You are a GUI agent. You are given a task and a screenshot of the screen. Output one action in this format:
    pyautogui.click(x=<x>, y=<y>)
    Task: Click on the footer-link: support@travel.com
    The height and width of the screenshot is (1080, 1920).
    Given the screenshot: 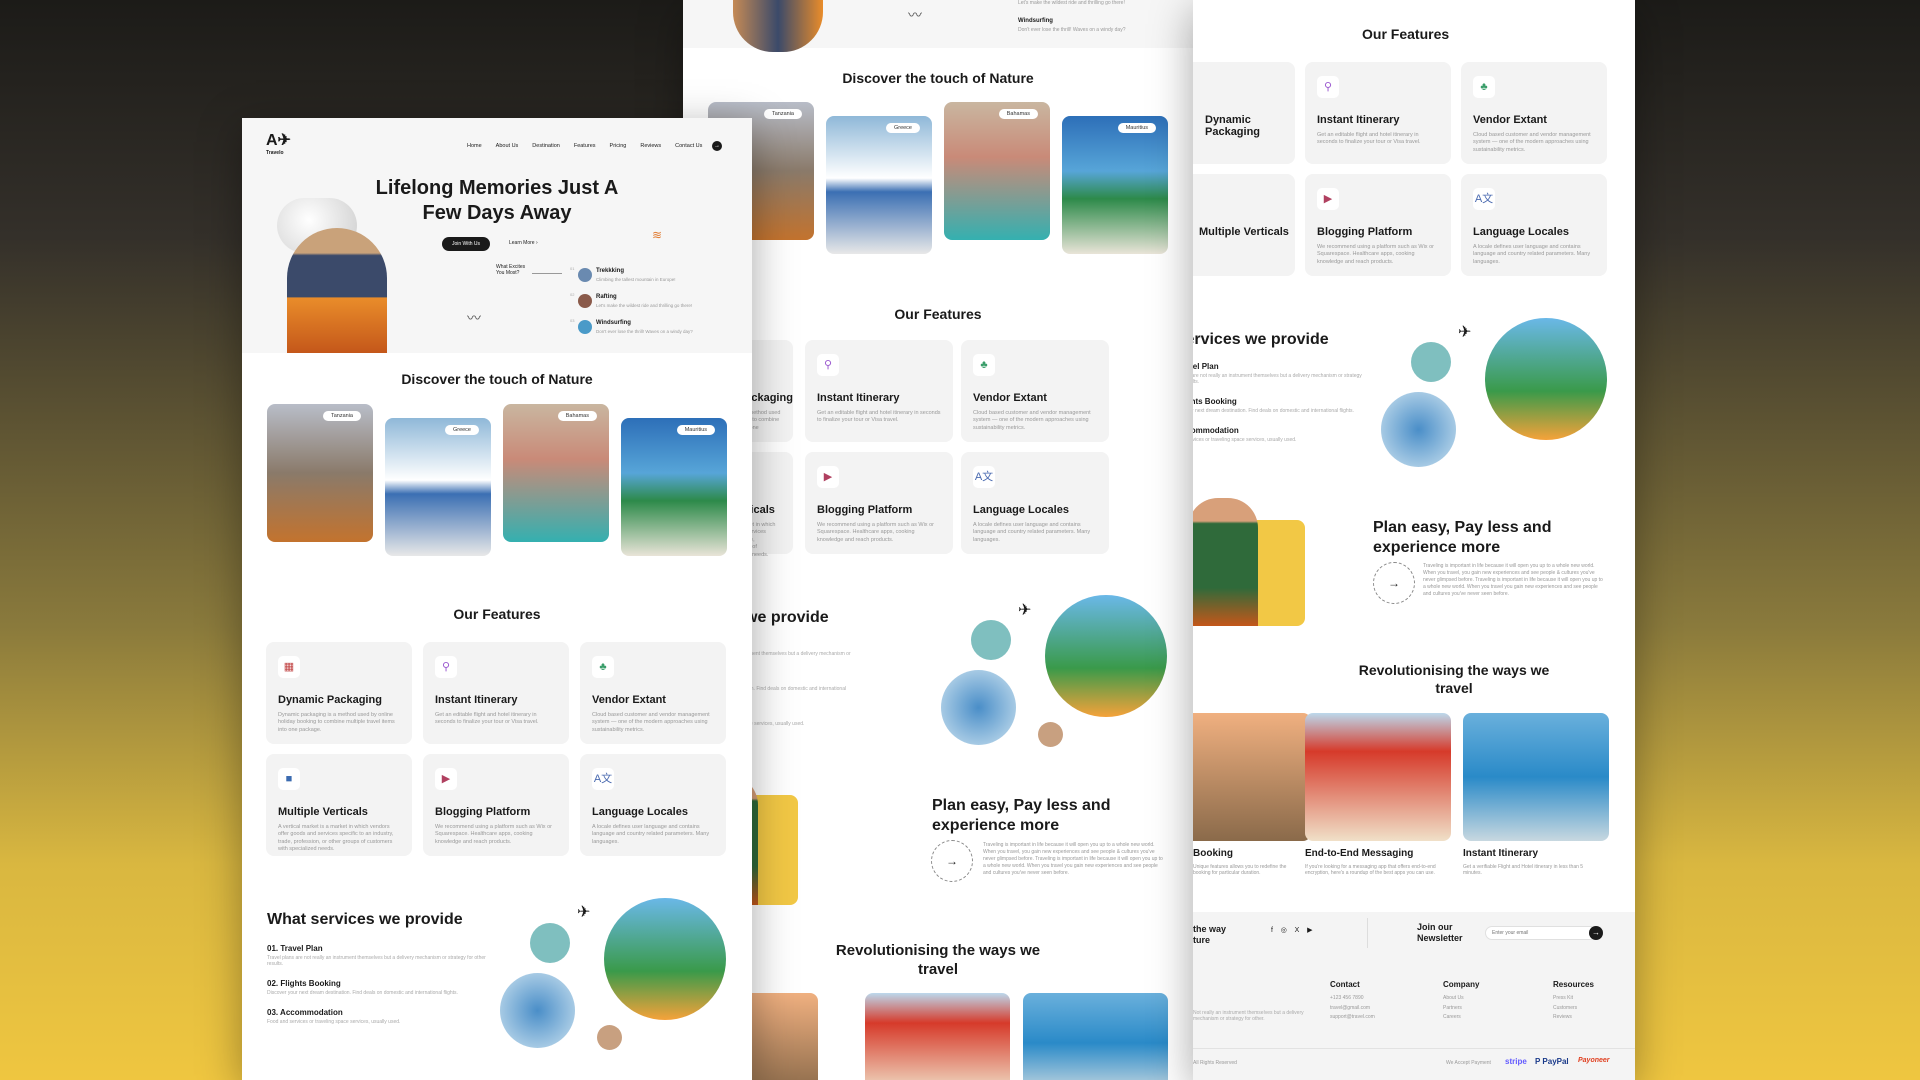 What is the action you would take?
    pyautogui.click(x=1352, y=1018)
    